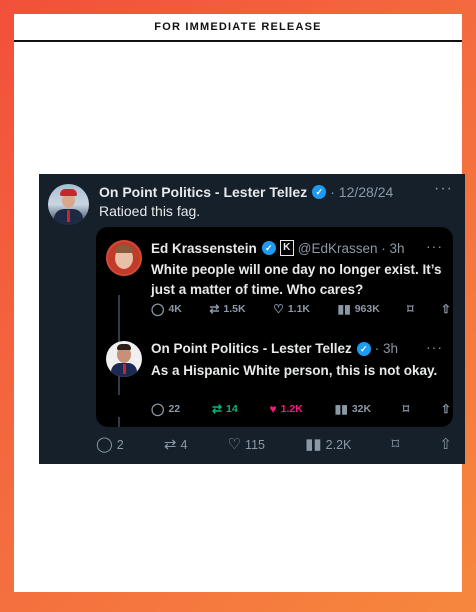 The width and height of the screenshot is (476, 612). Describe the element at coordinates (166, 309) in the screenshot. I see `reply-button: ◯ 4K` at that location.